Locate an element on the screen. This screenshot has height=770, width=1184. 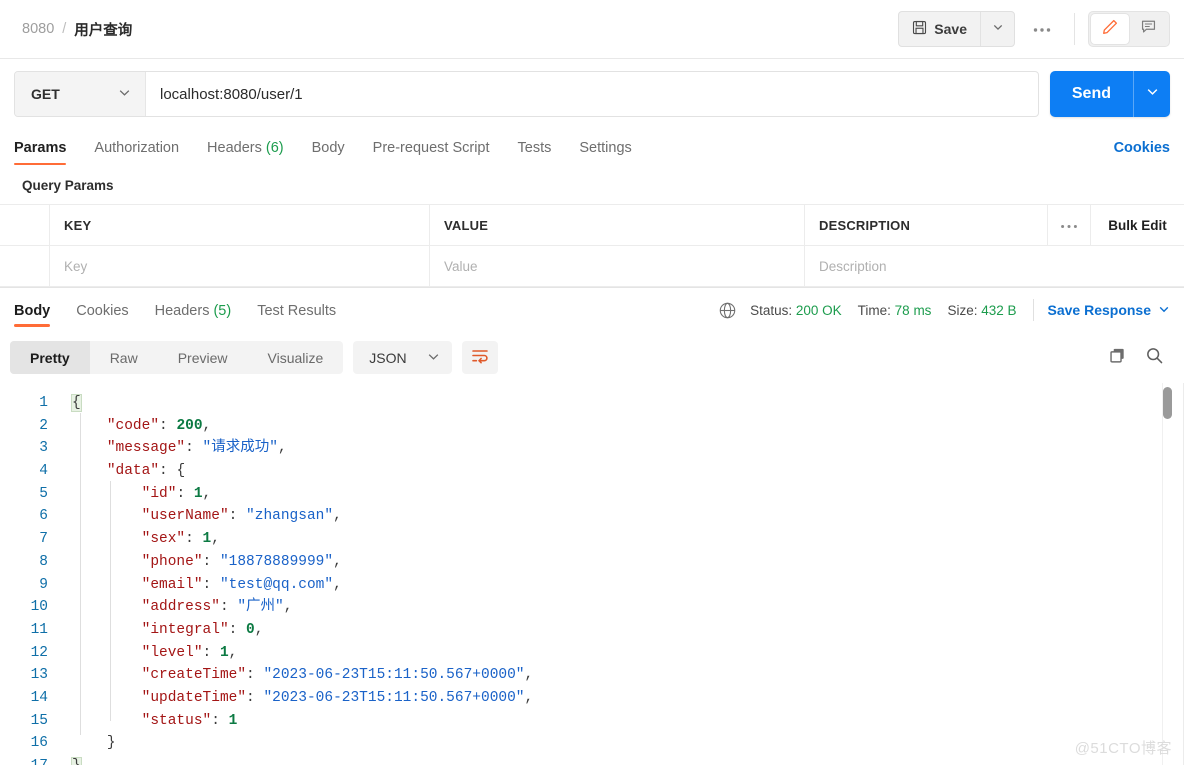
comments-button is located at coordinates (1148, 29).